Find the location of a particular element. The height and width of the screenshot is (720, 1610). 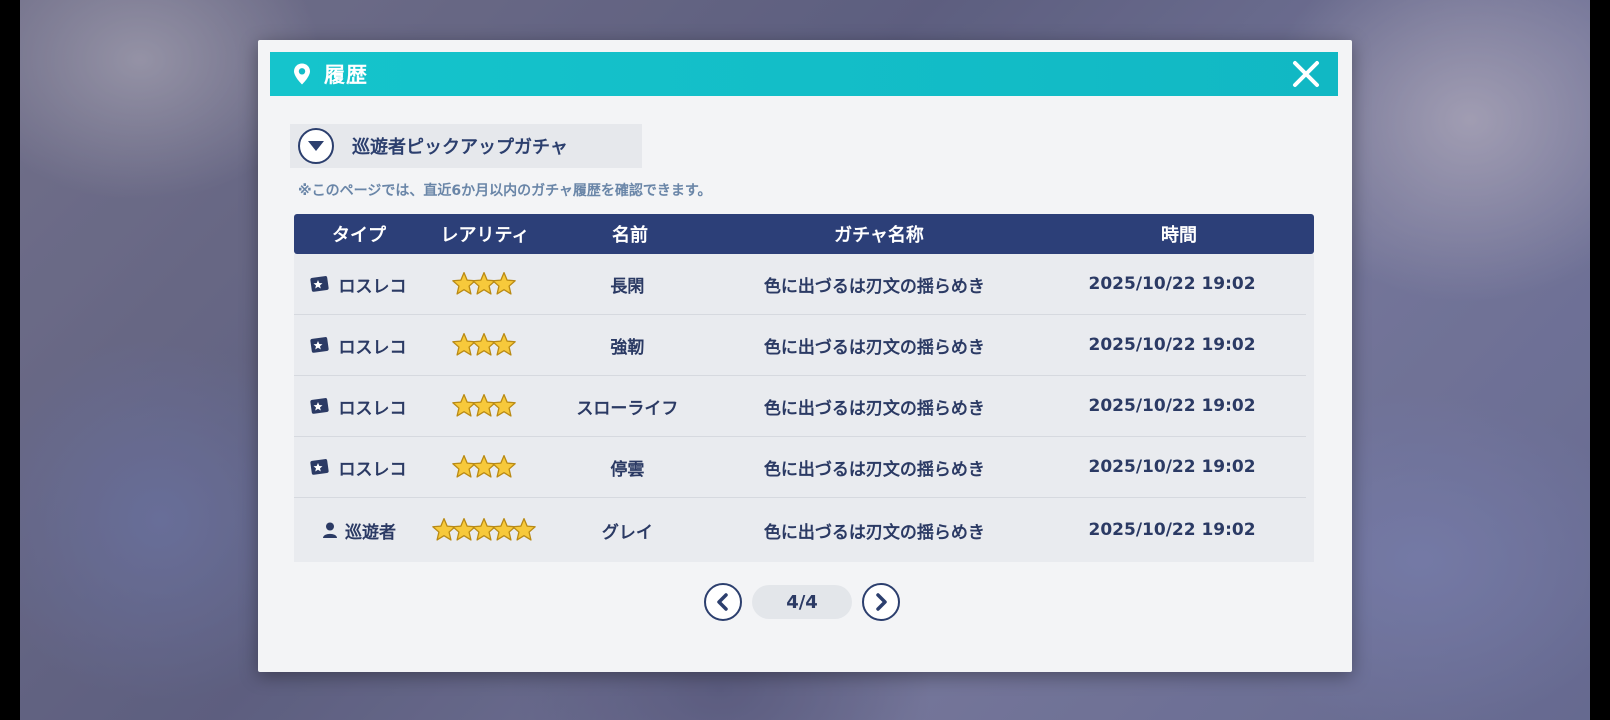

table-row: ロスレコ 停雲 色に出づるは刃文の揺らめき 2025/10/22 19:02 is located at coordinates (800, 467).